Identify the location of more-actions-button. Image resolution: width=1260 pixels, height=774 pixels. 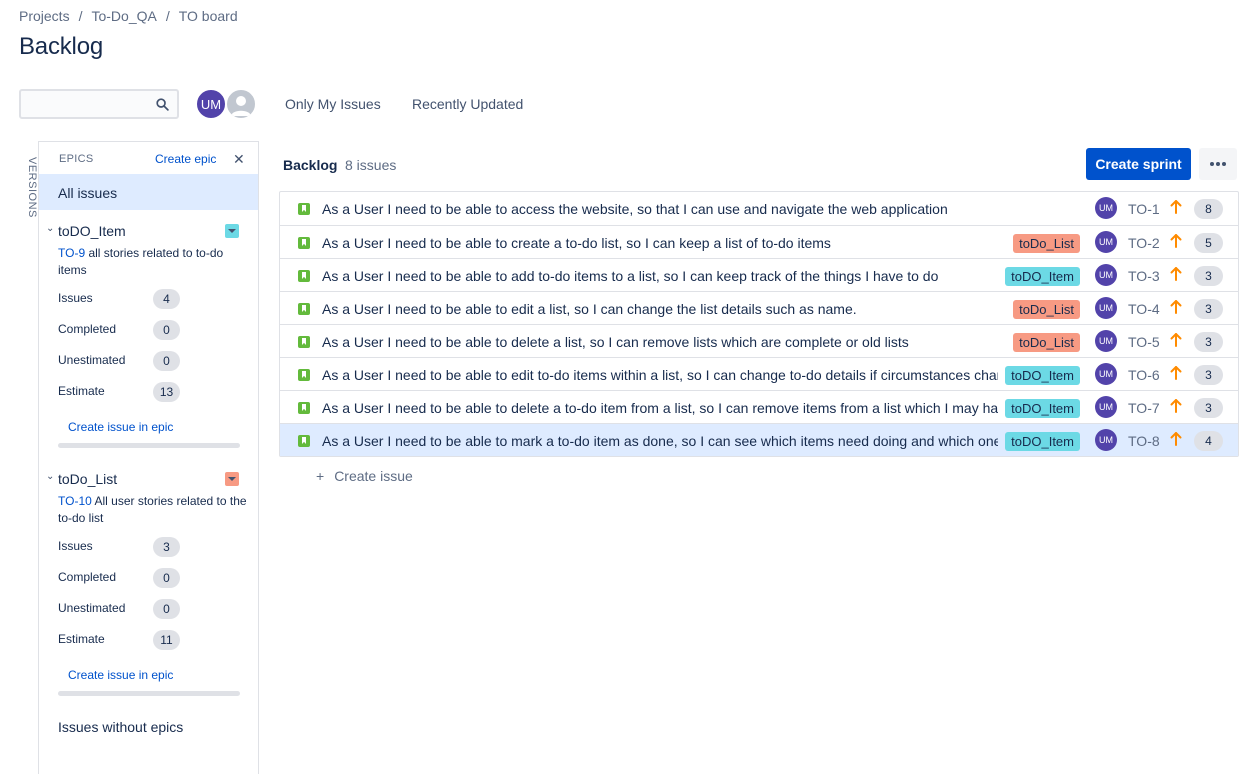
(1218, 164).